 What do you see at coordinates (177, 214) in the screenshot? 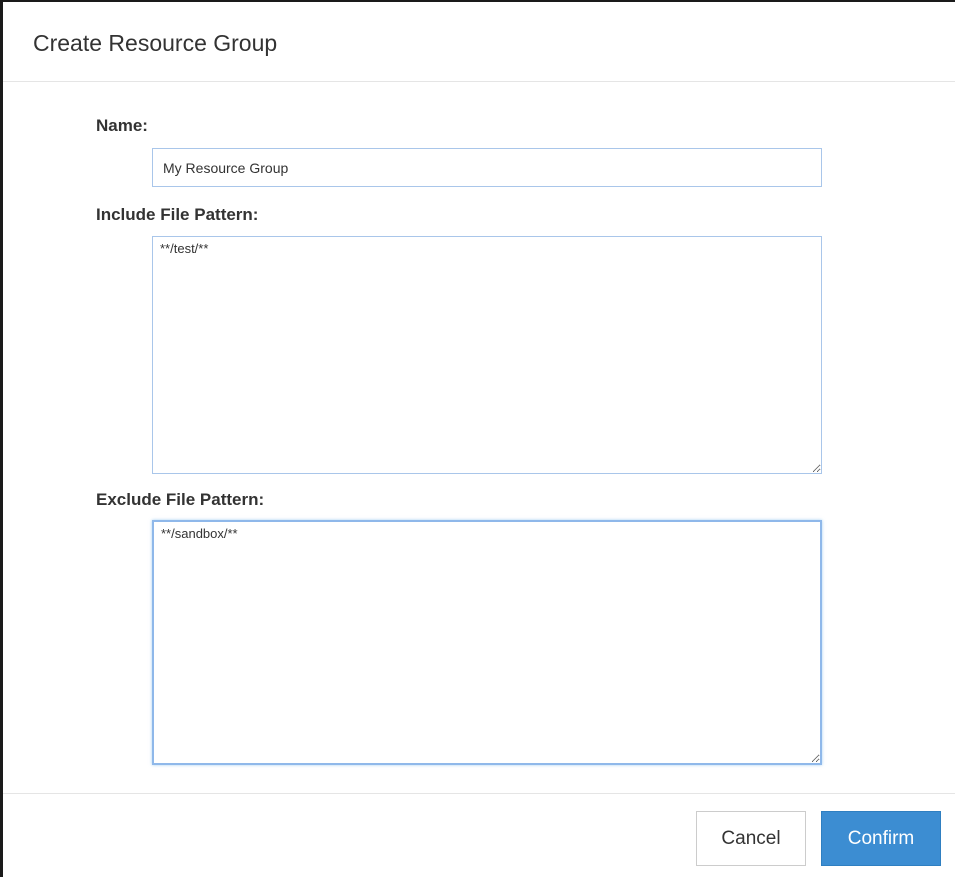
I see `include-pattern-label: Include File Pattern:` at bounding box center [177, 214].